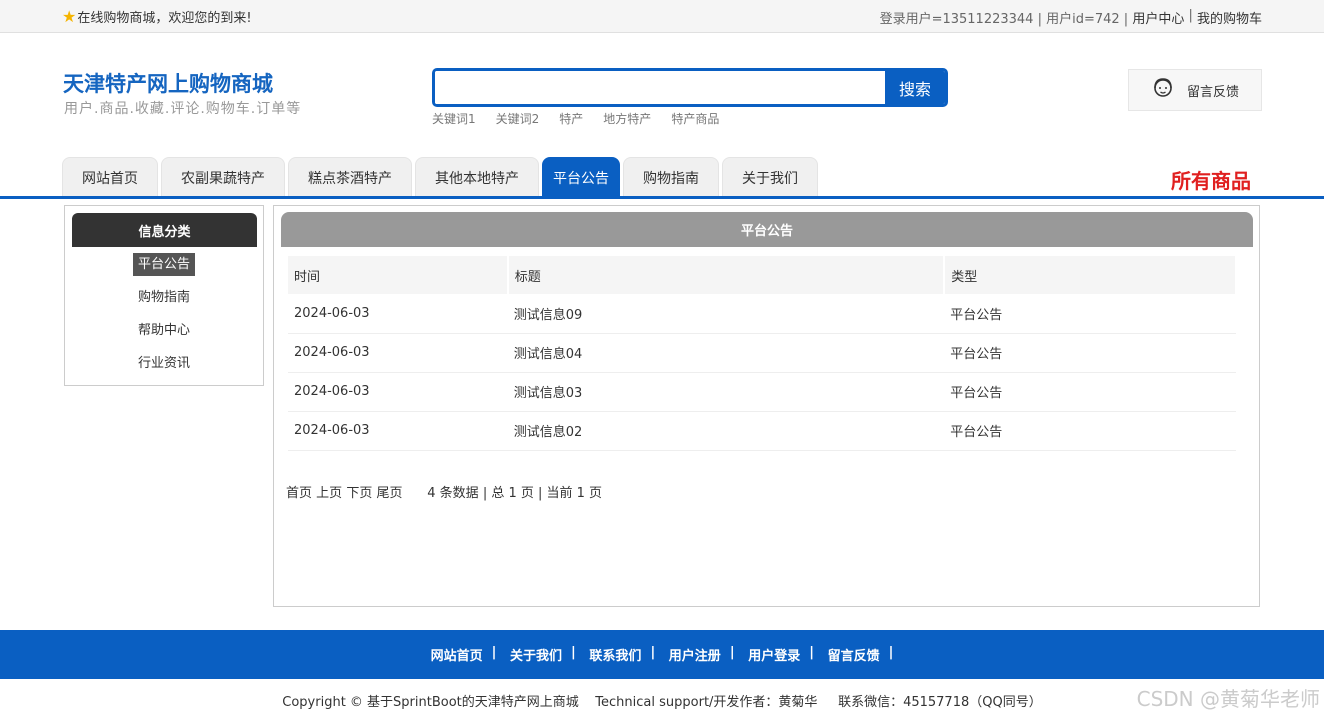  I want to click on sidebar-item-guide: 购物指南, so click(164, 298).